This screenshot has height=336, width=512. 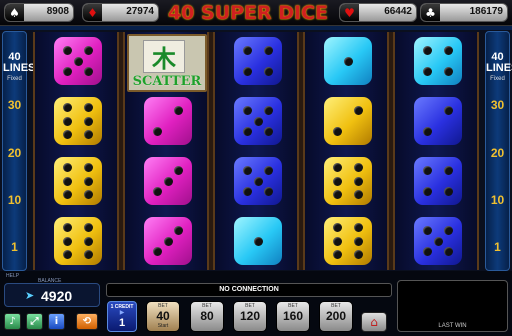 I want to click on coins-icon: ➤, so click(x=30, y=296).